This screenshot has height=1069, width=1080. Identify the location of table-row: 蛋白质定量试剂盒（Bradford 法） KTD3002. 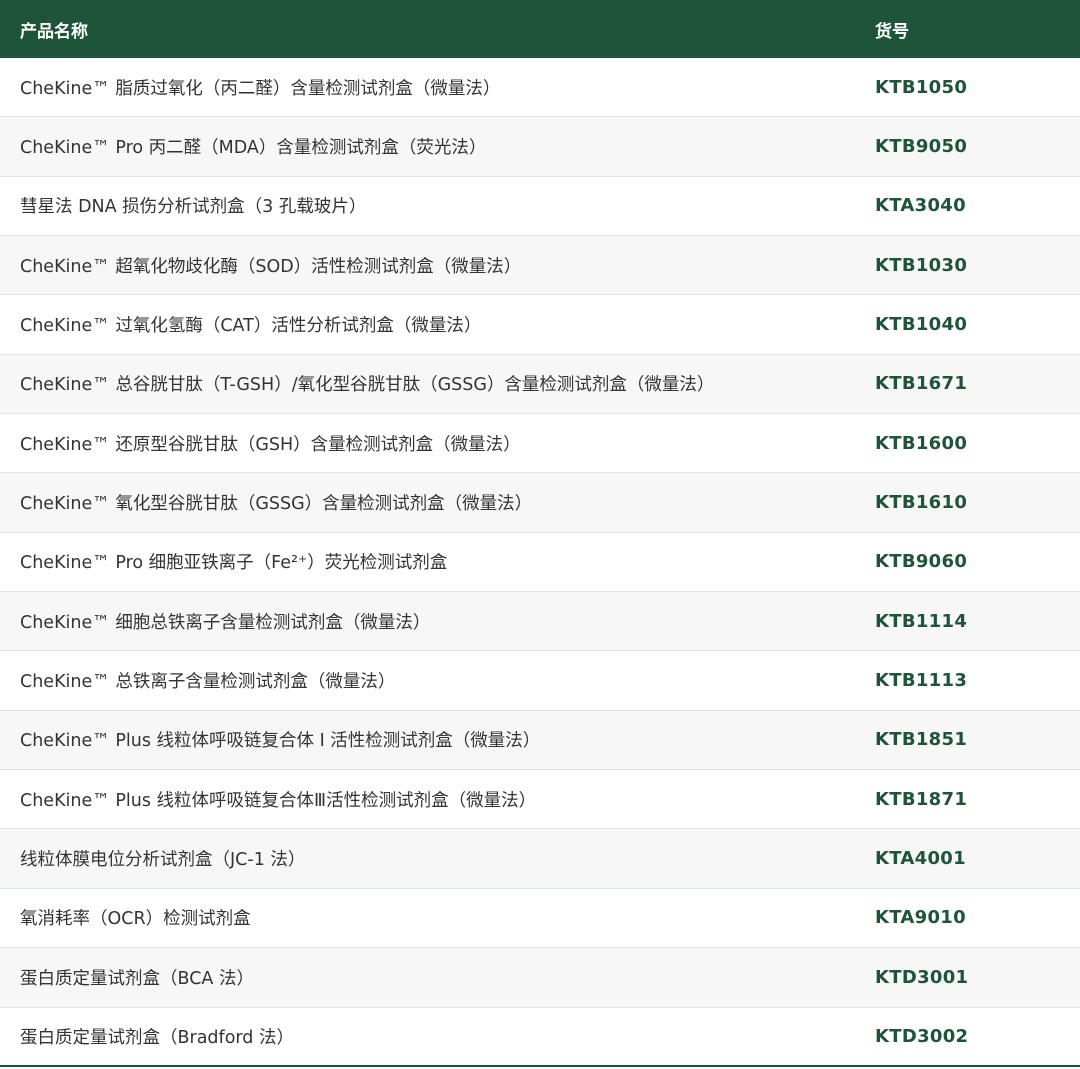
(540, 1037).